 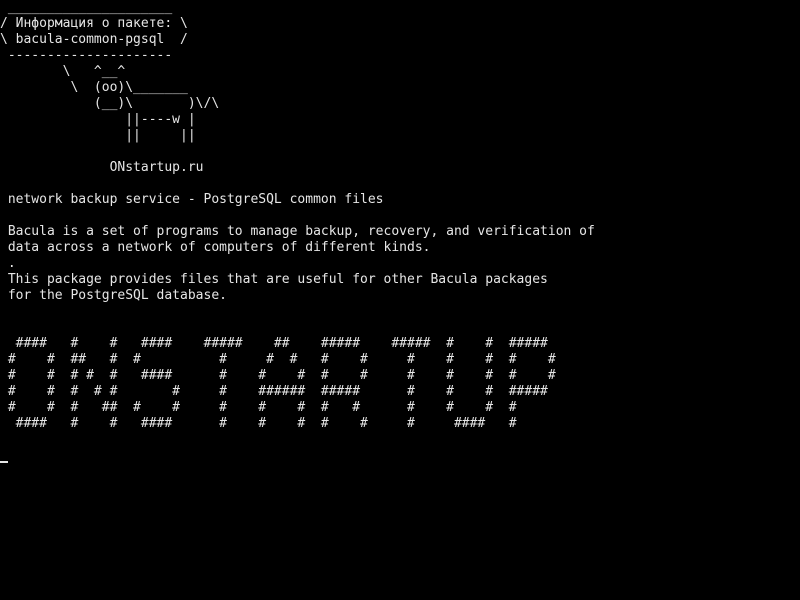 I want to click on cowsay-cow-line: || ||, so click(x=98, y=135).